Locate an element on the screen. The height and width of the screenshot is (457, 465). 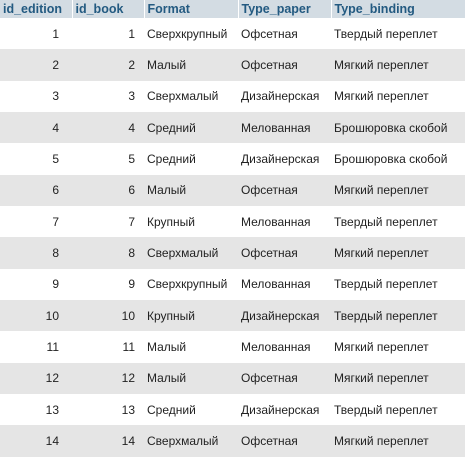
cell-id-book: 14 is located at coordinates (128, 441).